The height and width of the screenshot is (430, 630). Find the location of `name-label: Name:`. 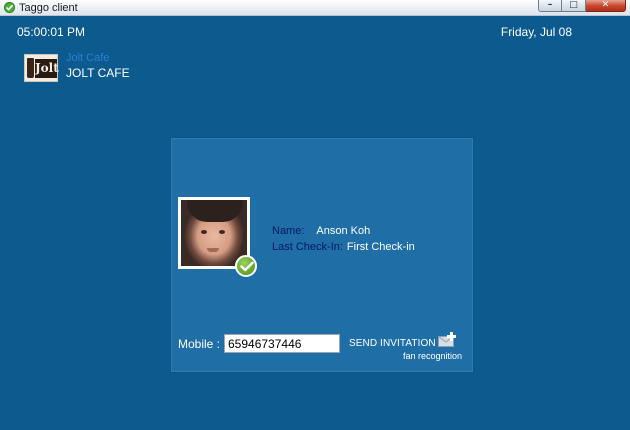

name-label: Name: is located at coordinates (288, 231).